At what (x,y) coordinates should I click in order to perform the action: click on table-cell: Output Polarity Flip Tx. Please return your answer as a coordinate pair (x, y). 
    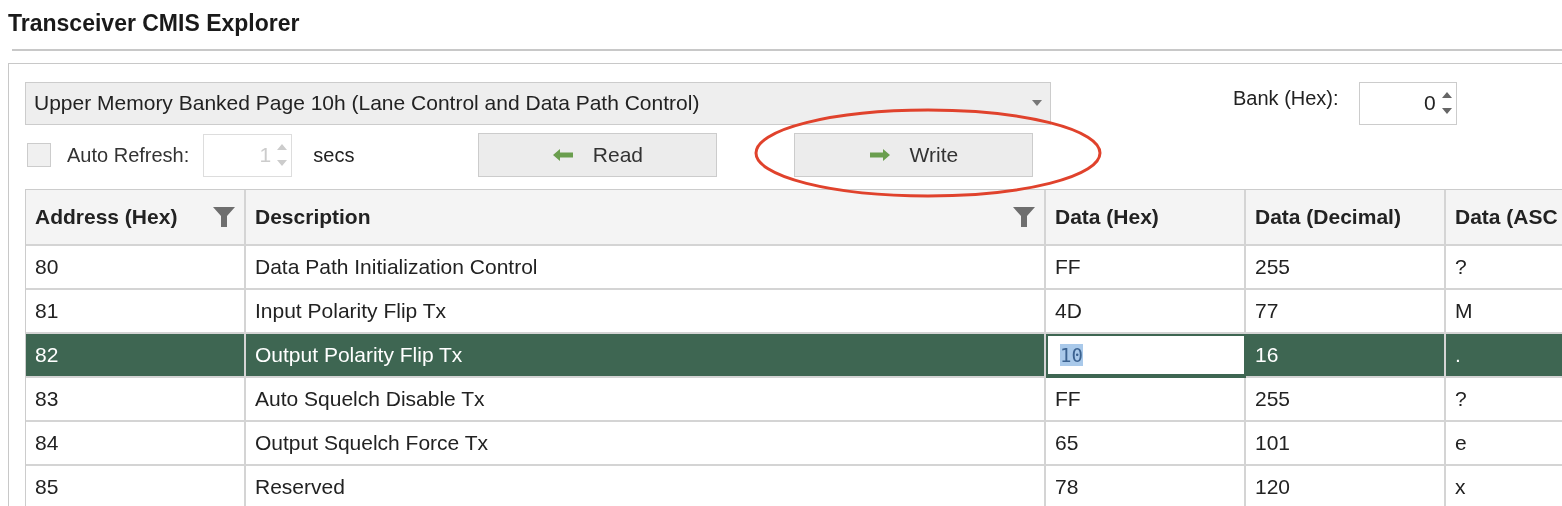
    Looking at the image, I should click on (646, 356).